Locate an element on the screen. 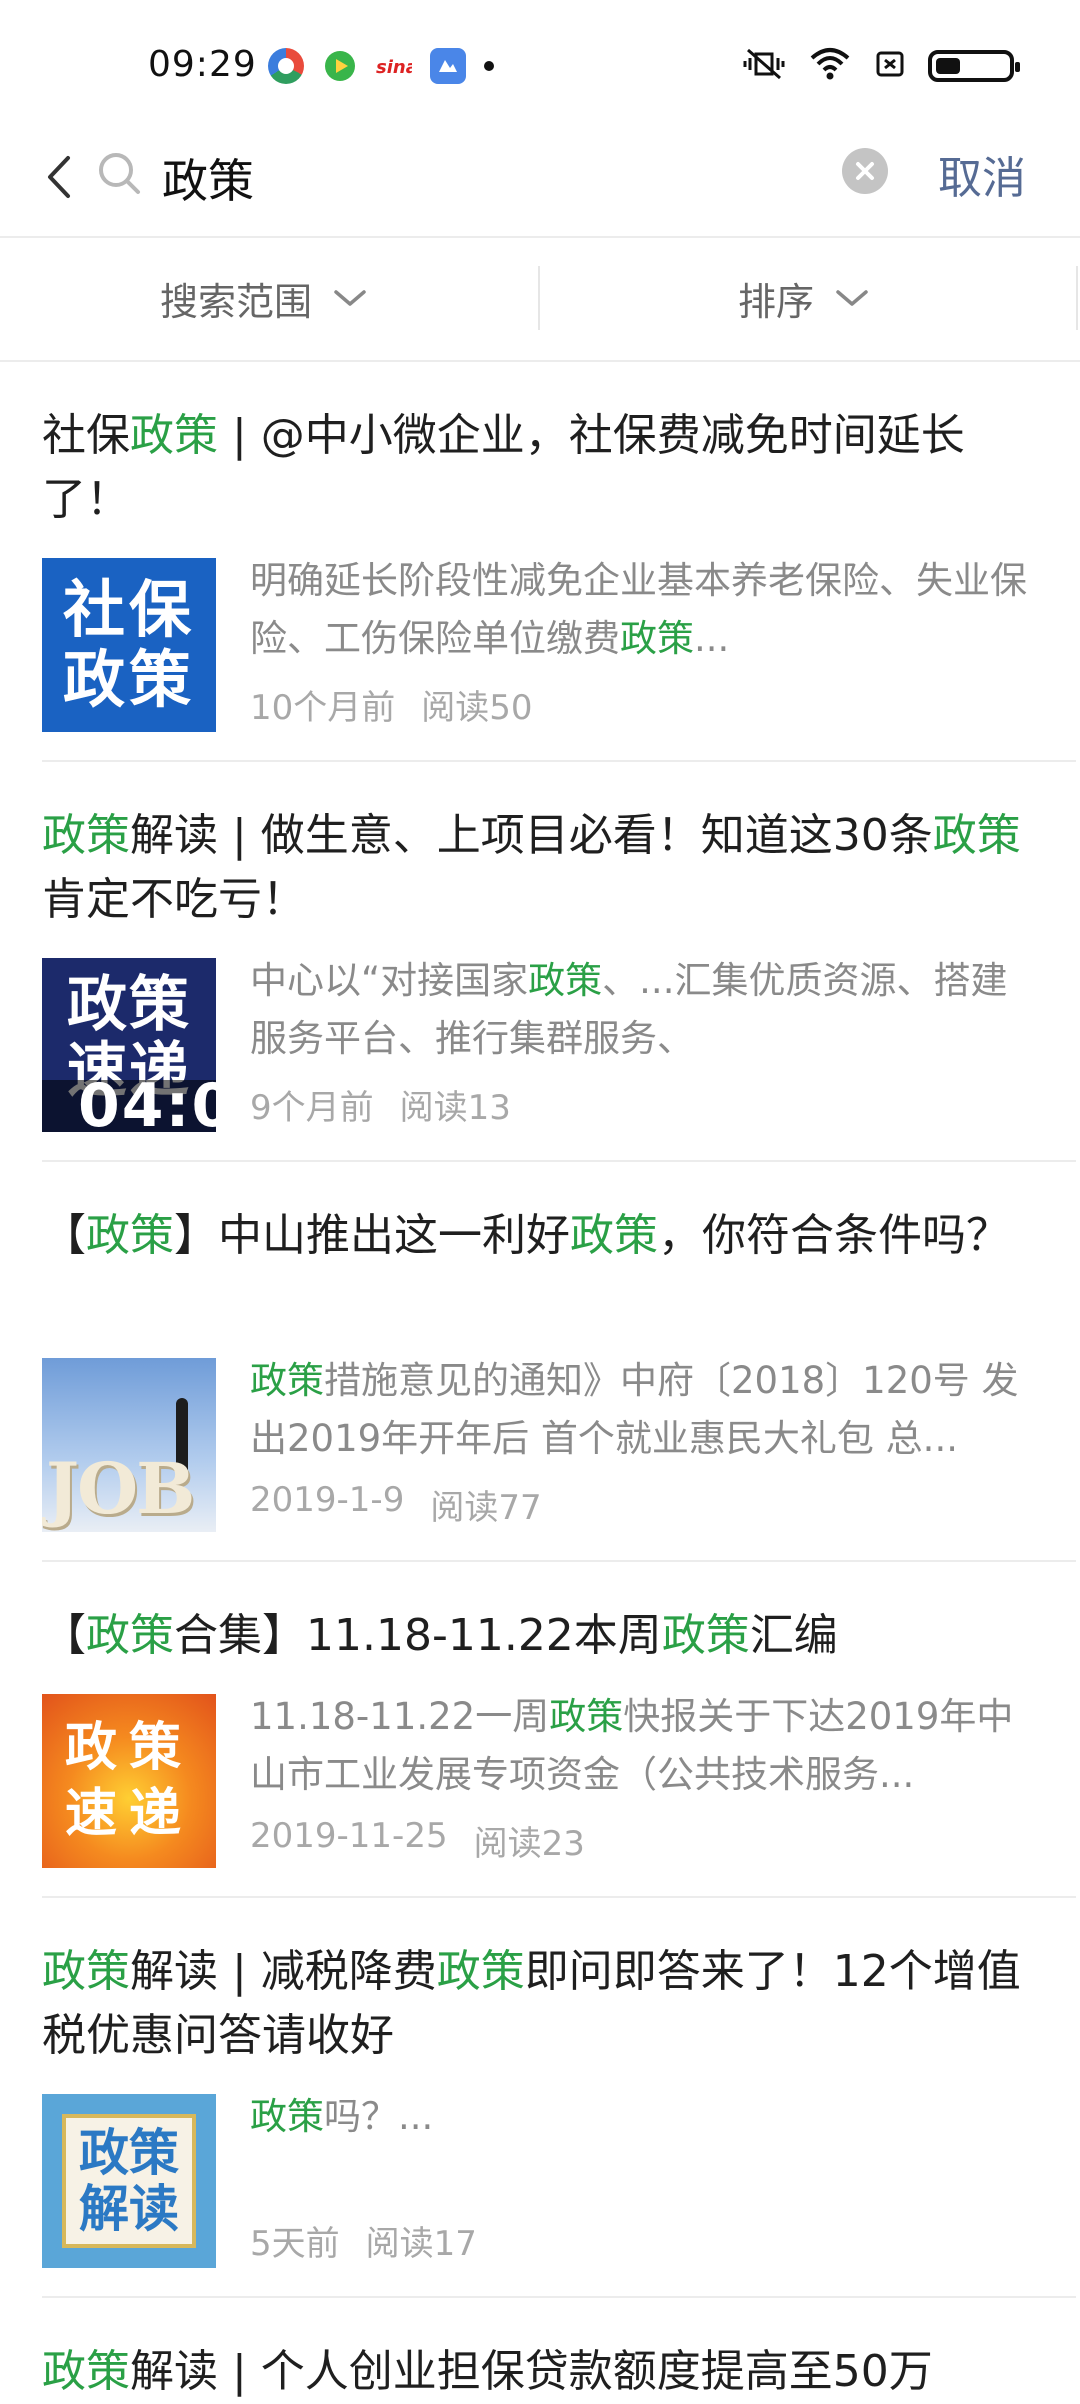 This screenshot has height=2404, width=1080. close-icon is located at coordinates (865, 171).